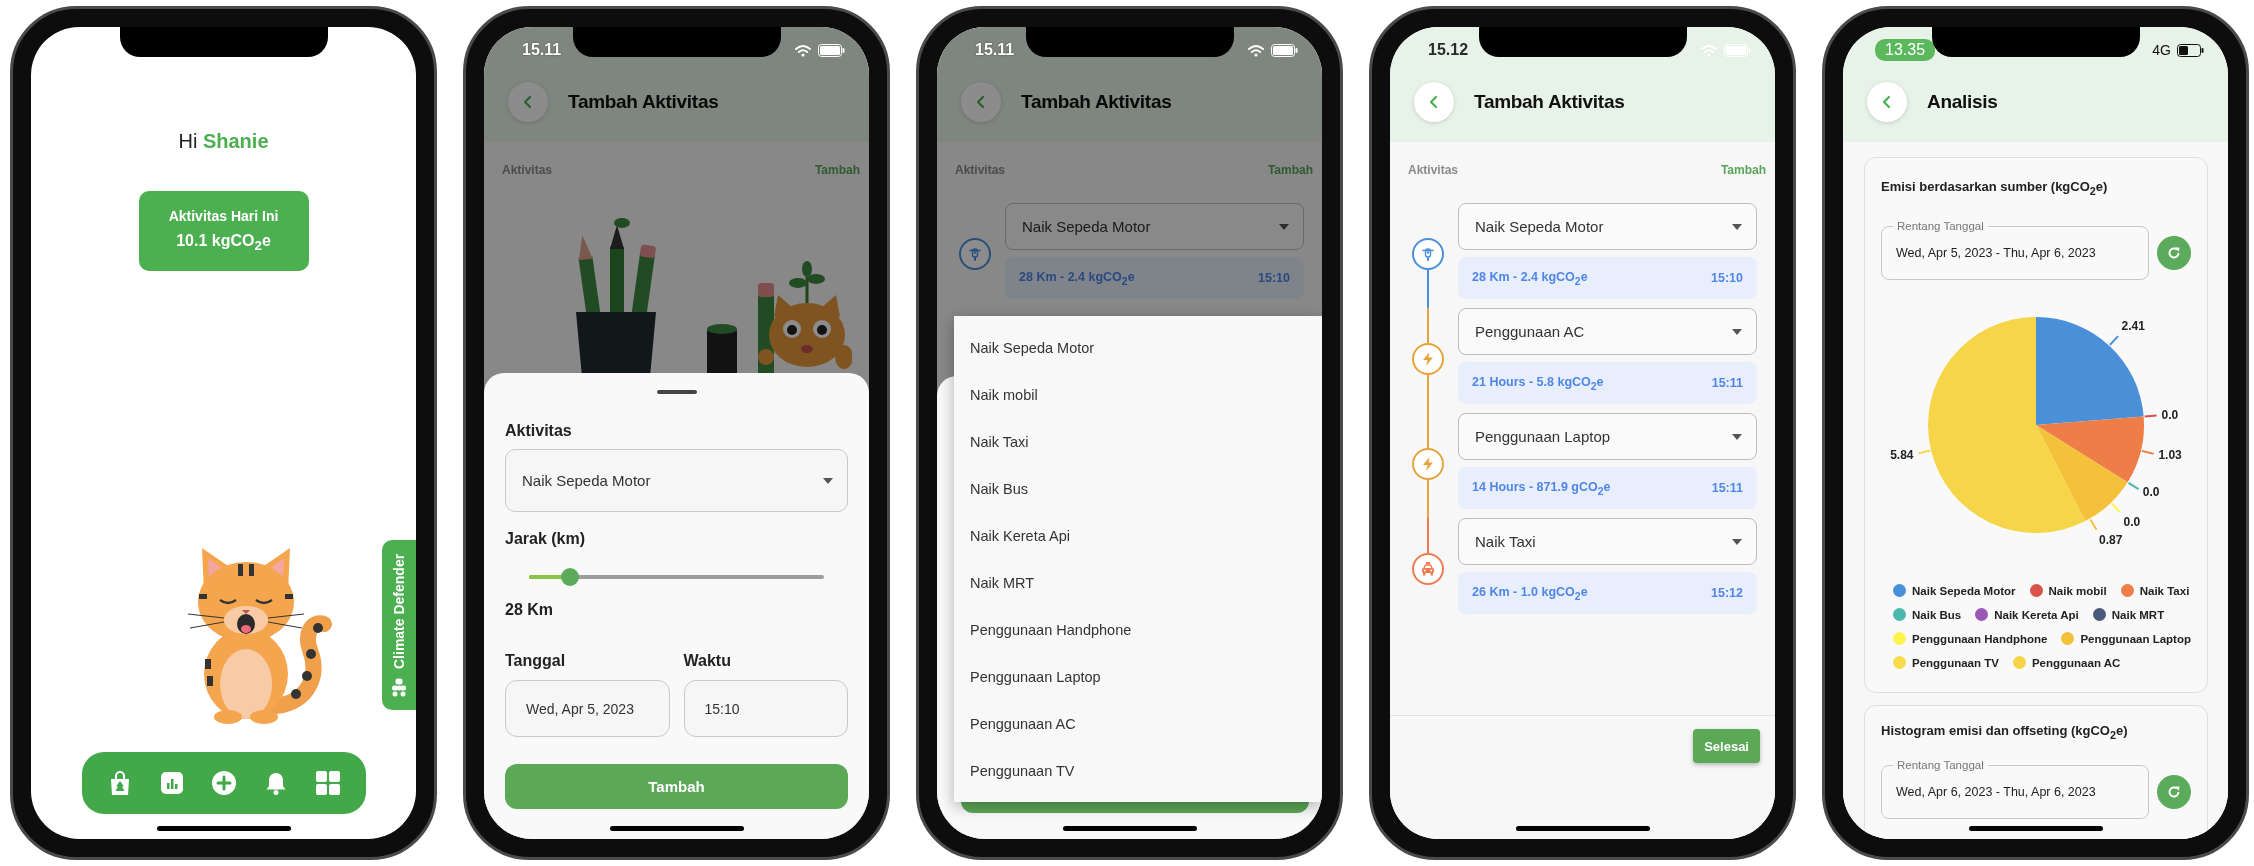  What do you see at coordinates (2161, 50) in the screenshot?
I see `network-label: 4G` at bounding box center [2161, 50].